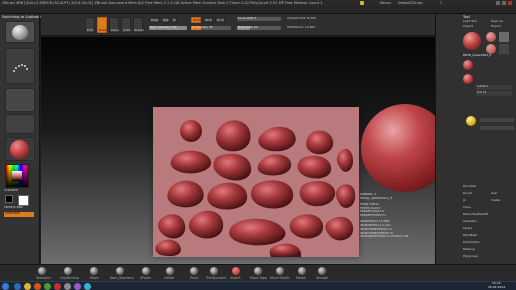 The image size is (516, 290). Describe the element at coordinates (362, 3) in the screenshot. I see `gold-icon` at that location.